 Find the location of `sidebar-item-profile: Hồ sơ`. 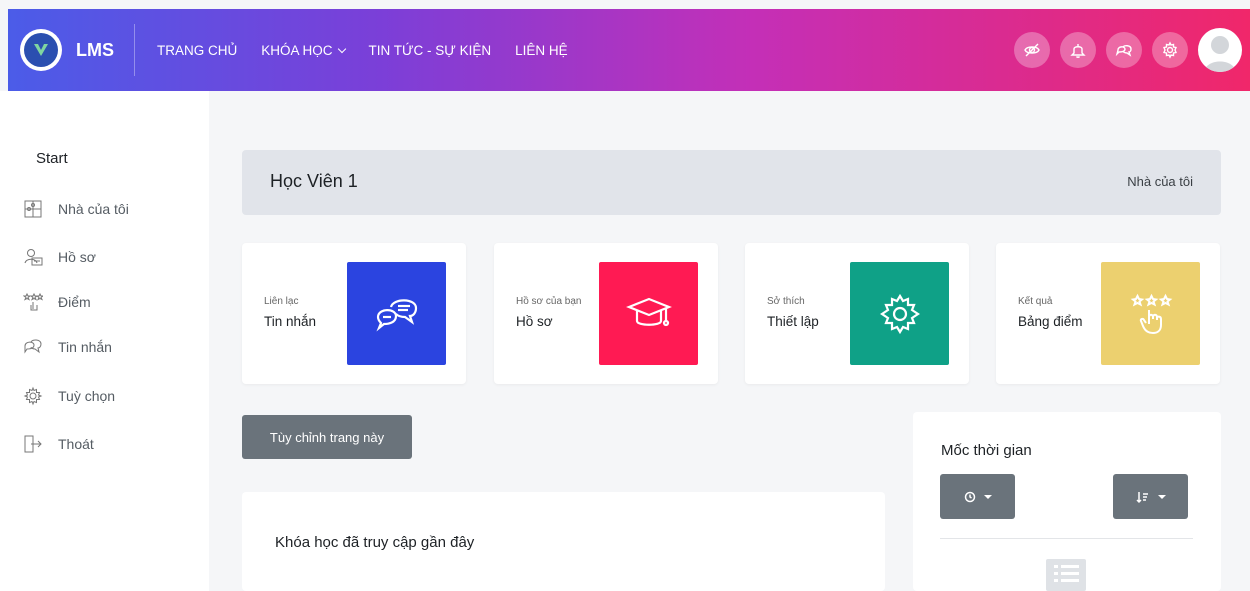

sidebar-item-profile: Hồ sơ is located at coordinates (59, 257).